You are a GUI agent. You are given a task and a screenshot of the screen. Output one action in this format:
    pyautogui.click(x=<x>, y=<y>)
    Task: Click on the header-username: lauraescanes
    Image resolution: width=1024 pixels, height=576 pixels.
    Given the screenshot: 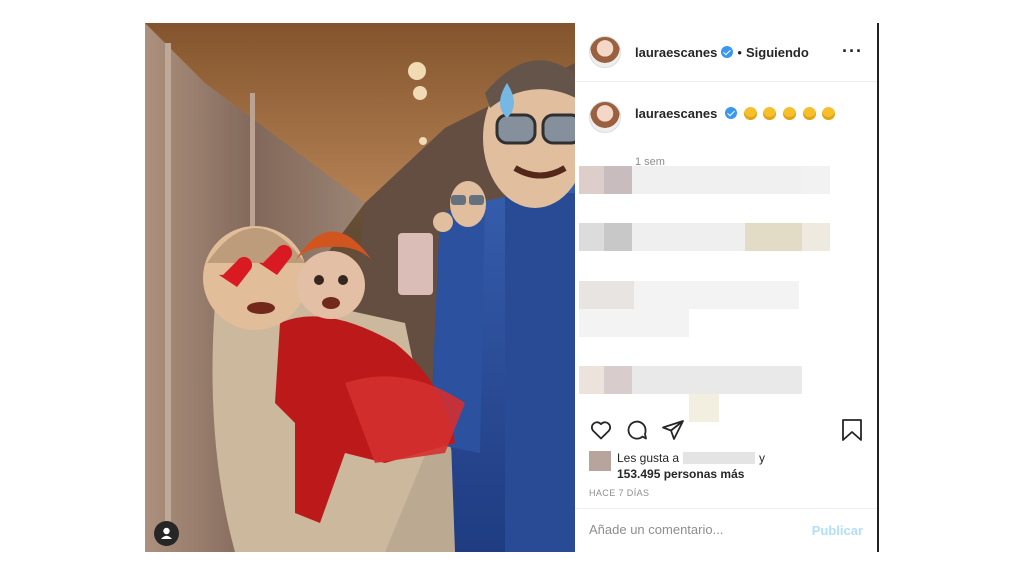 What is the action you would take?
    pyautogui.click(x=676, y=52)
    